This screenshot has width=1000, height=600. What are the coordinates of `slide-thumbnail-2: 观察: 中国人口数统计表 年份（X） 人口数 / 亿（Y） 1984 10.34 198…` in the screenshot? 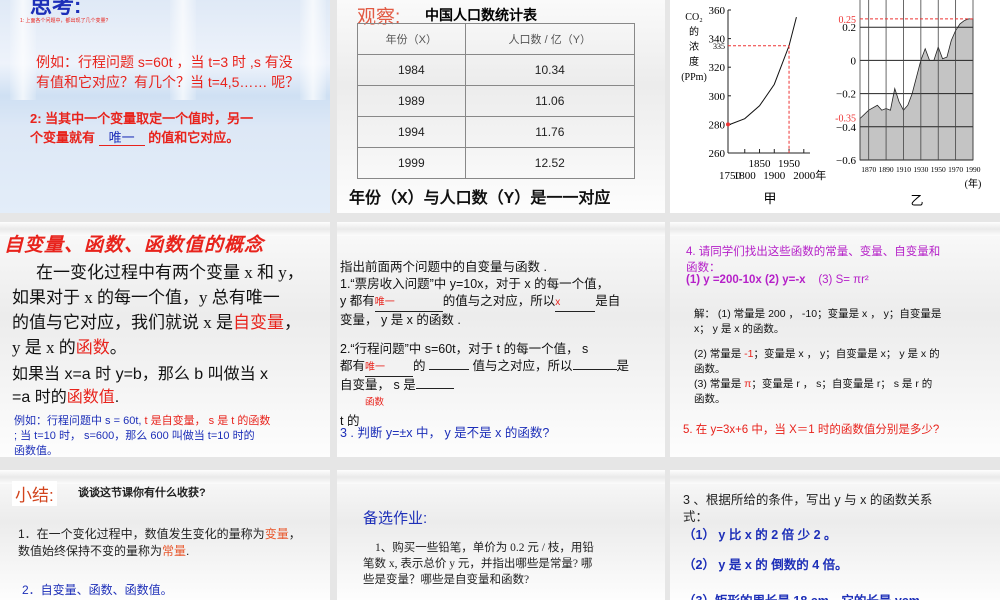 It's located at (501, 106).